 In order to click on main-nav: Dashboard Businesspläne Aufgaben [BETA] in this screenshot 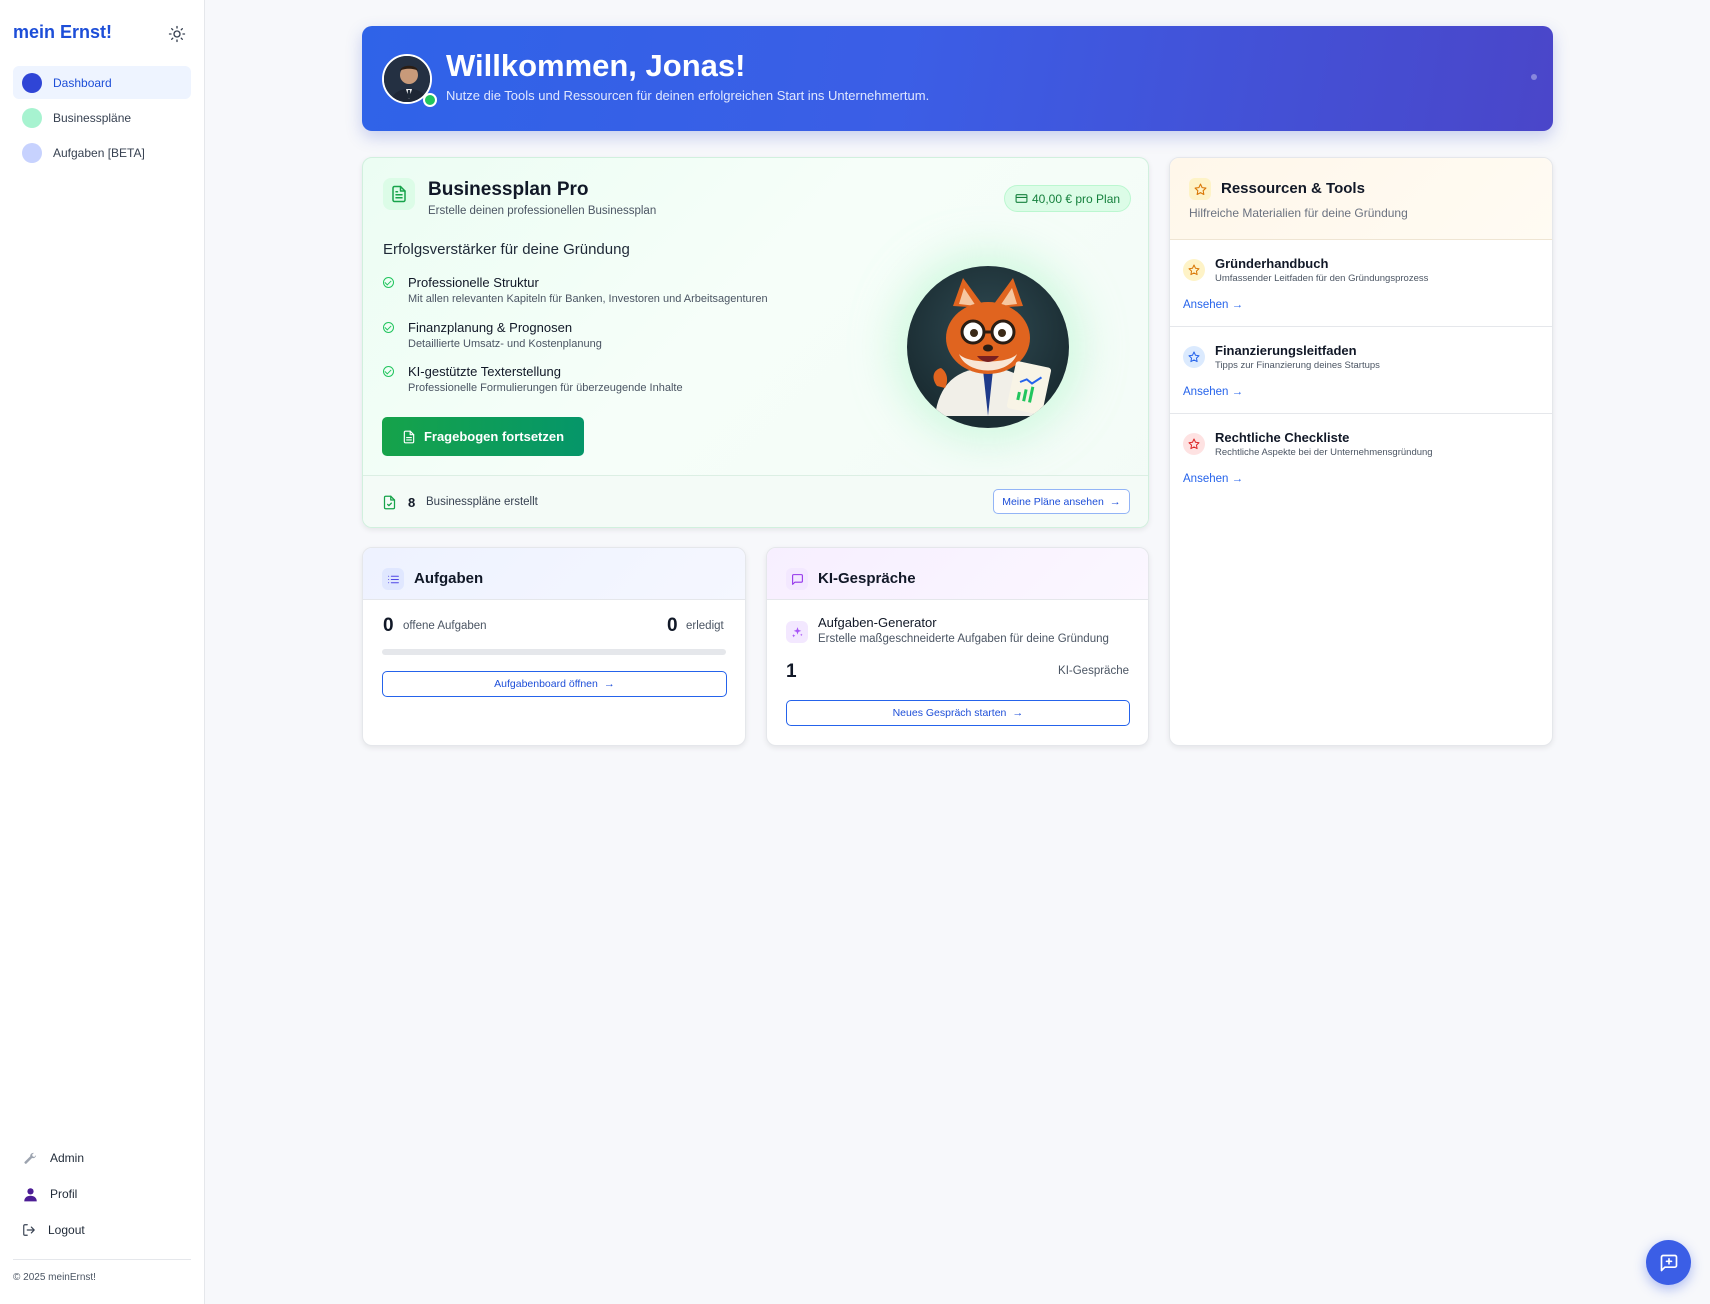, I will do `click(102, 118)`.